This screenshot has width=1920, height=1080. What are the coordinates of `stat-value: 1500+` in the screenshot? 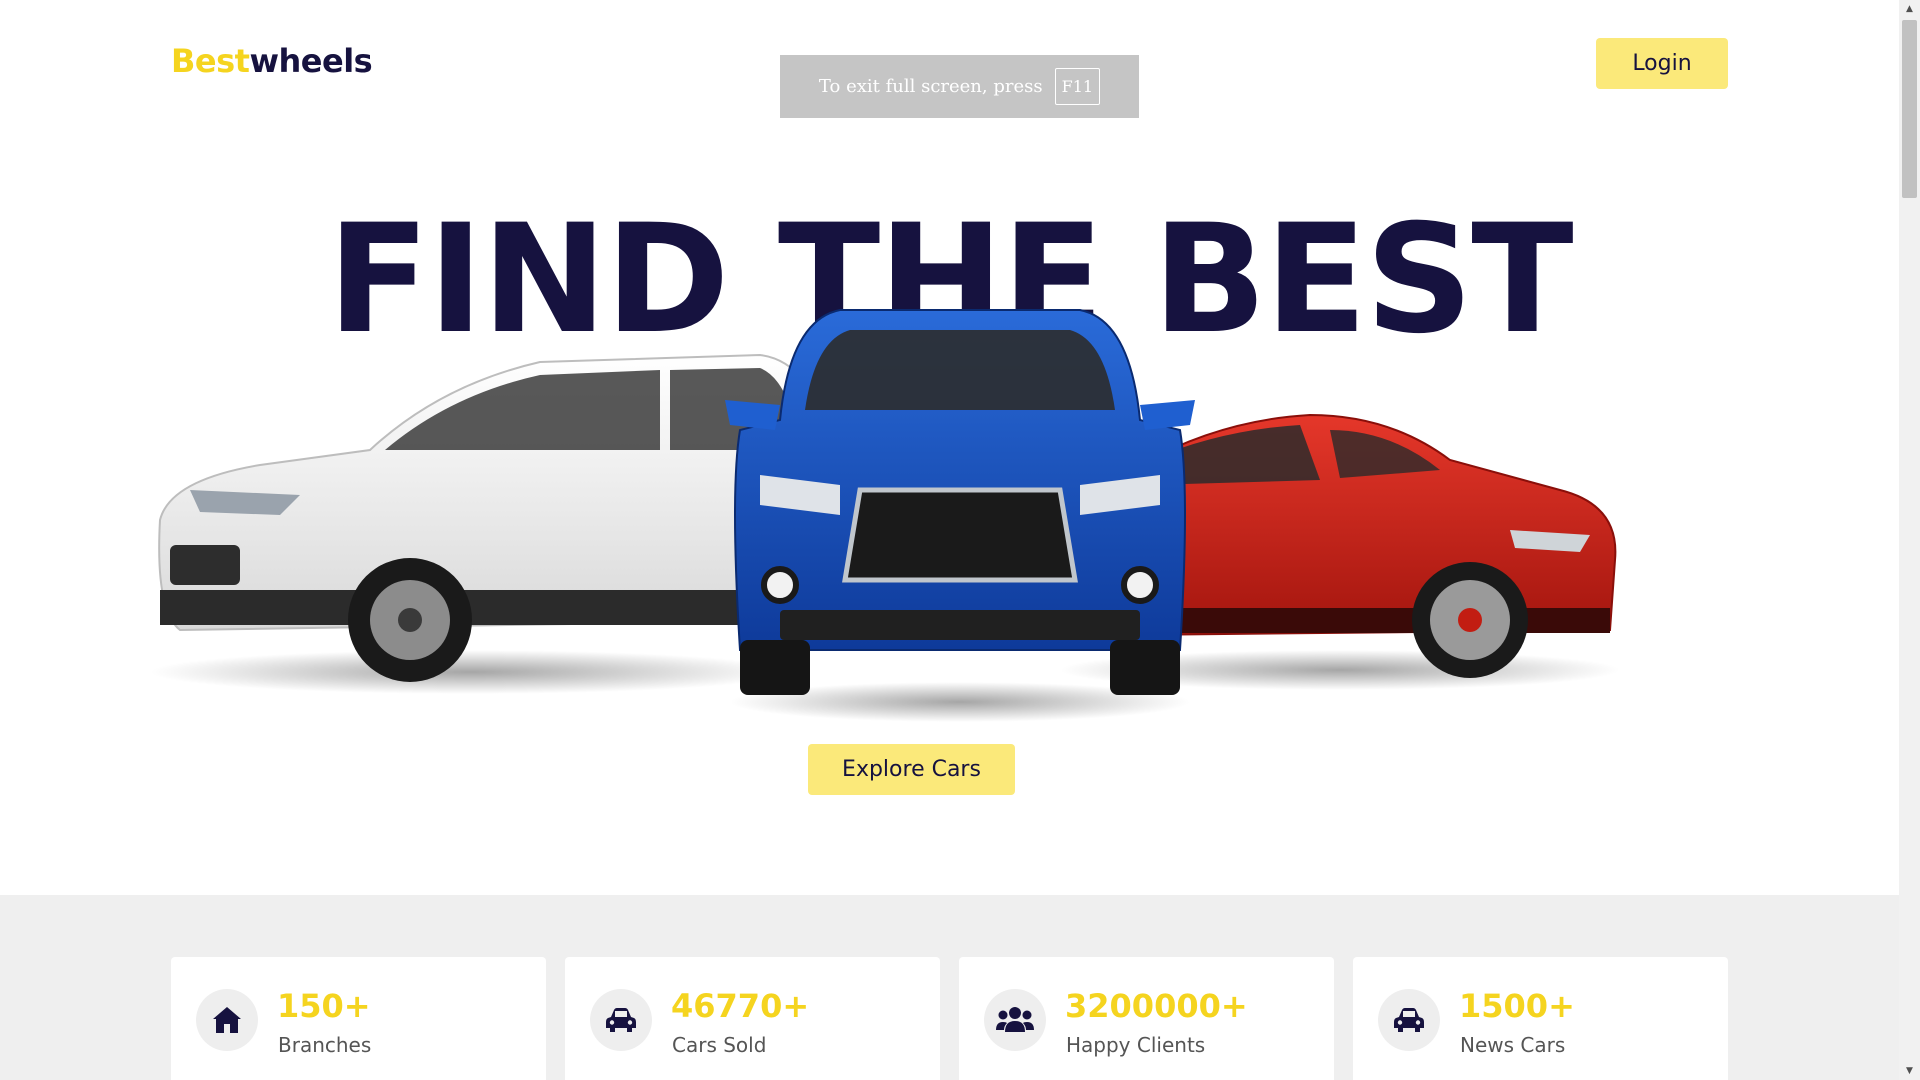 It's located at (1517, 1006).